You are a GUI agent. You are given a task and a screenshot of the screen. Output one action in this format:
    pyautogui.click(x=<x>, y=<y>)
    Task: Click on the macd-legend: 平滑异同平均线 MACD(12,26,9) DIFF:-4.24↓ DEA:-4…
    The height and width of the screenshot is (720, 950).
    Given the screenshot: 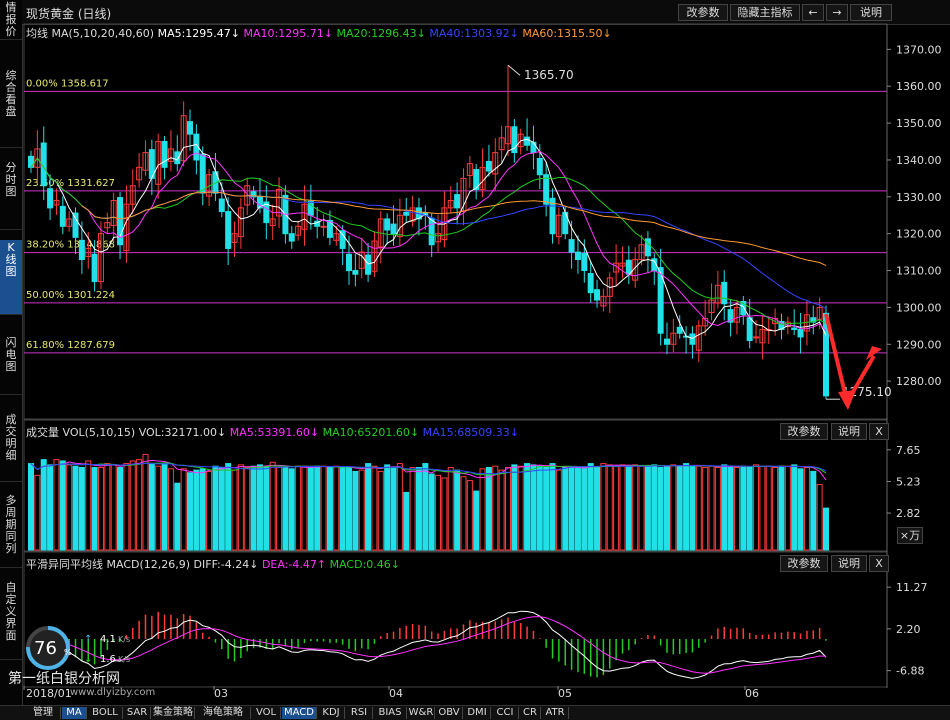 What is the action you would take?
    pyautogui.click(x=213, y=564)
    